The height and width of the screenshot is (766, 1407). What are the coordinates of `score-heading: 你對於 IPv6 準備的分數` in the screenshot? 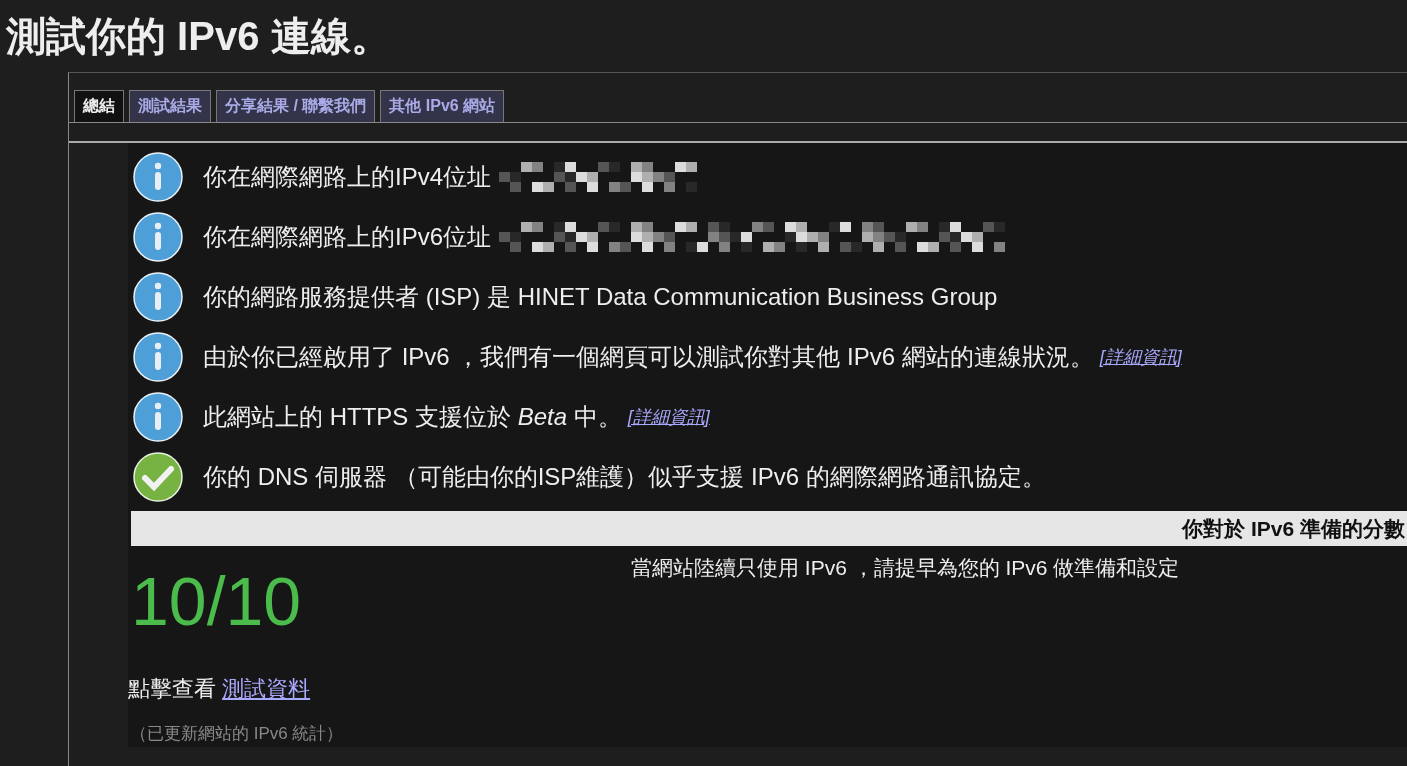 It's located at (1294, 528).